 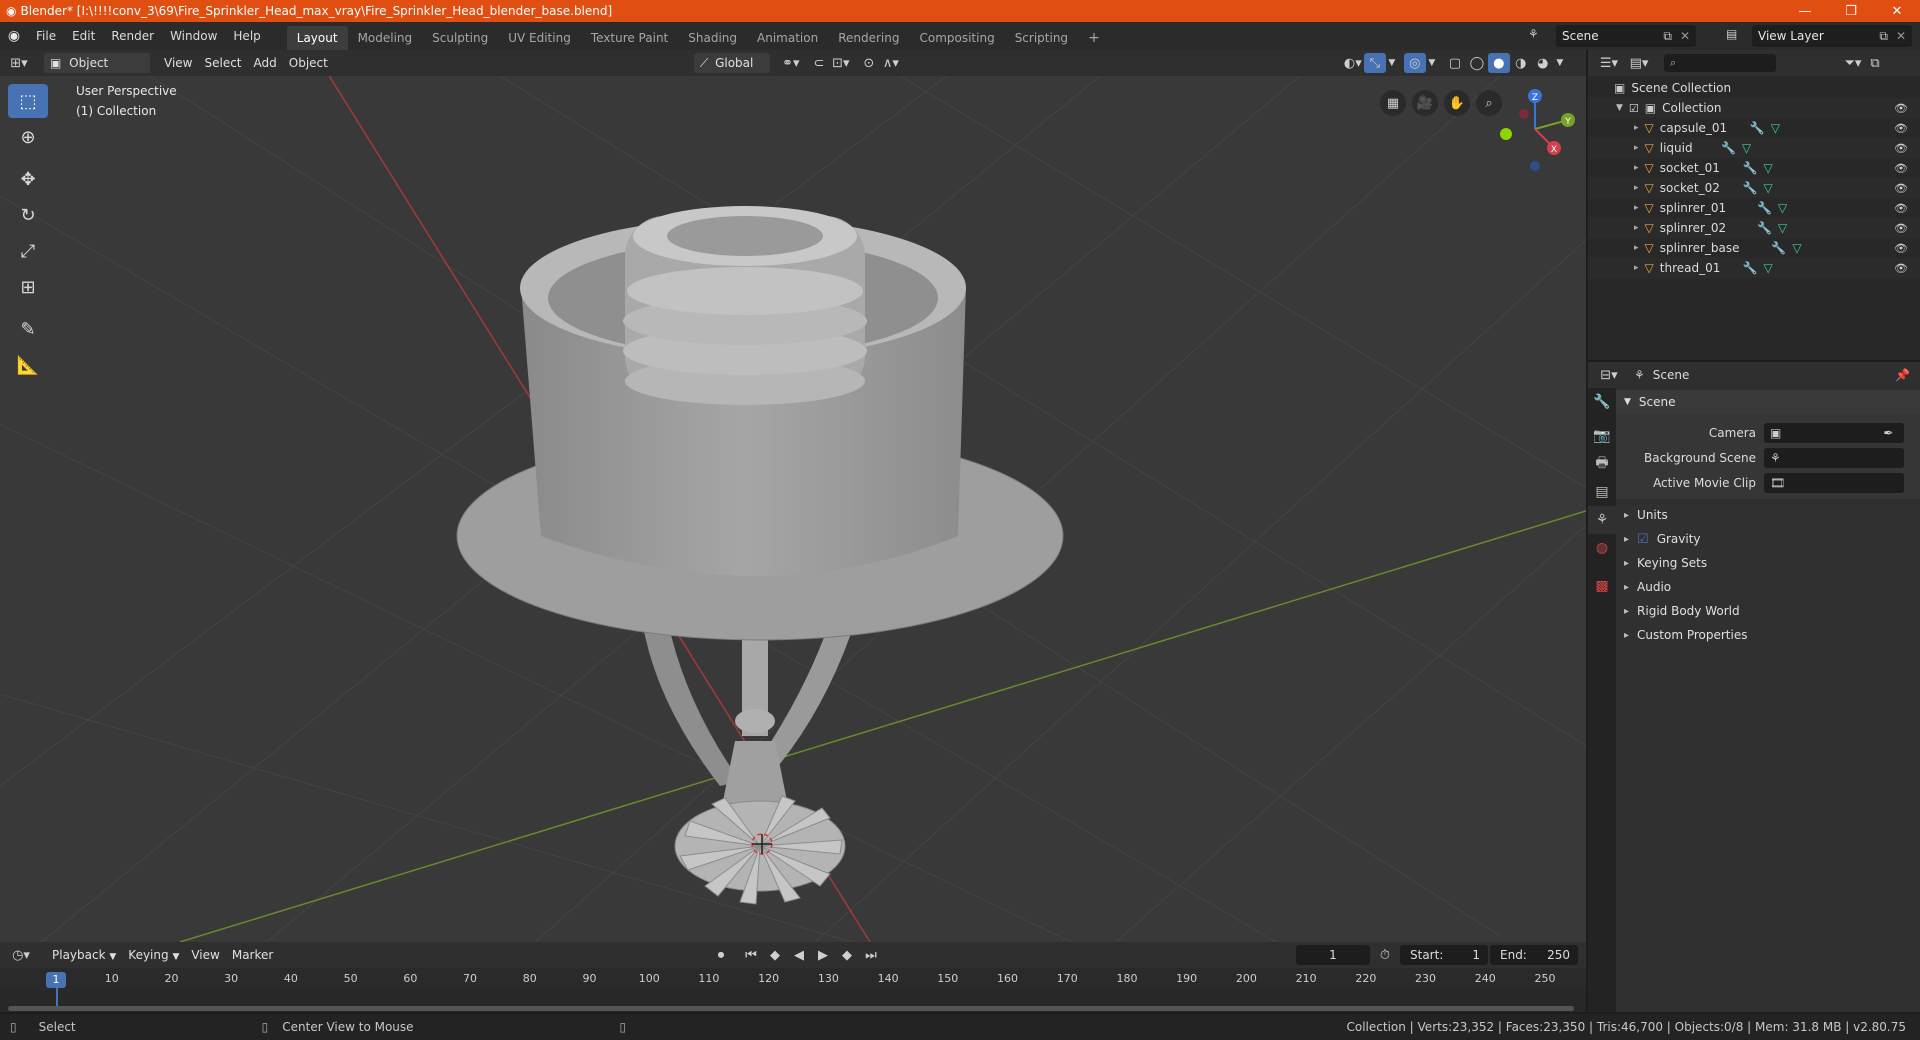 What do you see at coordinates (252, 955) in the screenshot?
I see `timeline-menu-marker: Marker` at bounding box center [252, 955].